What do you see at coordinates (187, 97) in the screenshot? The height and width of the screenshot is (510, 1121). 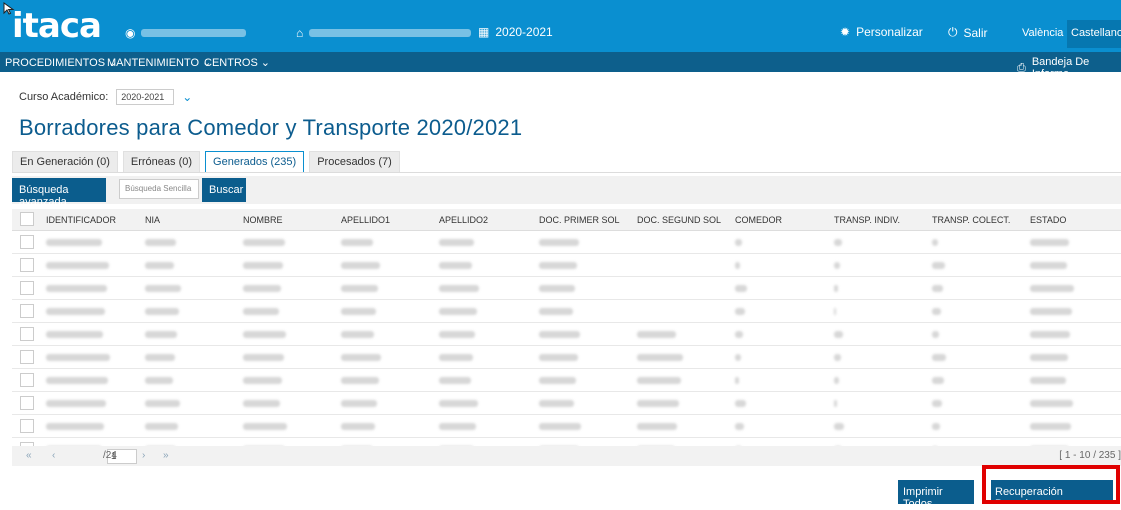 I see `chevron-down-icon: ⌄` at bounding box center [187, 97].